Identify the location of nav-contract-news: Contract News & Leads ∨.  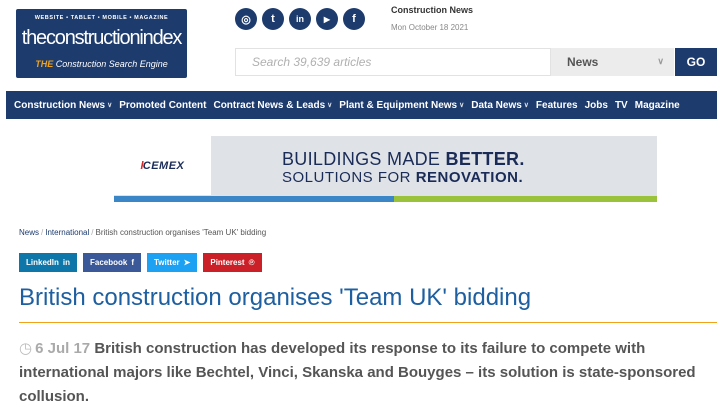
(272, 105).